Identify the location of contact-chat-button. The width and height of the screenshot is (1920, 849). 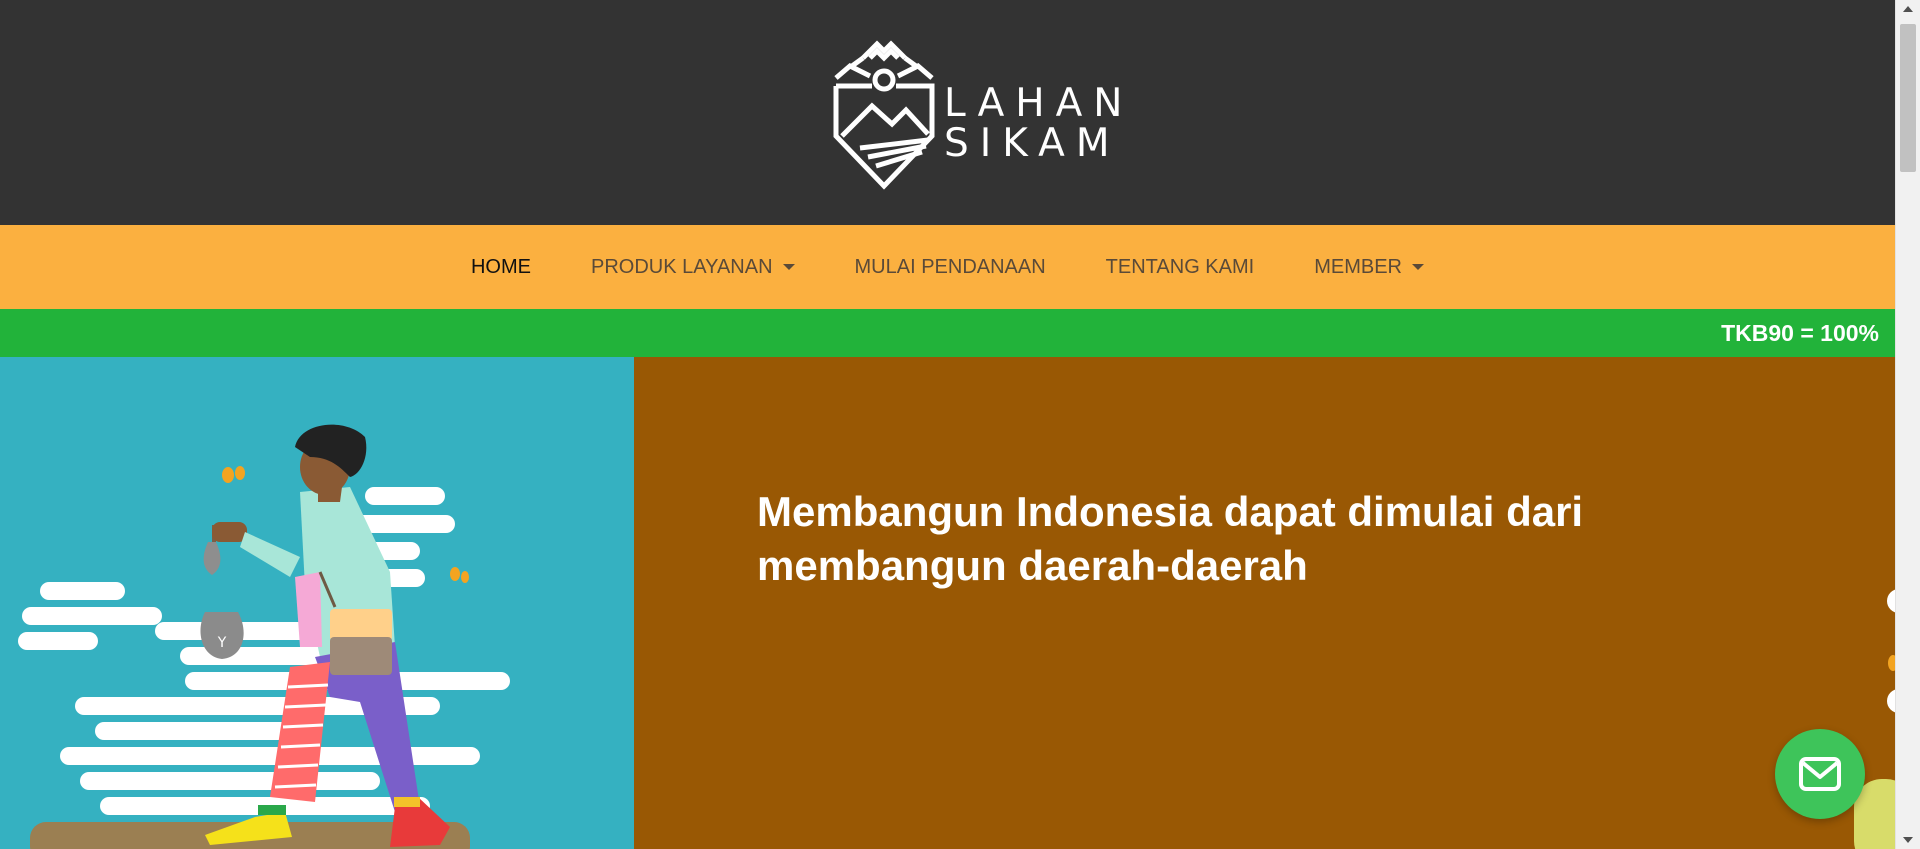
(1820, 774).